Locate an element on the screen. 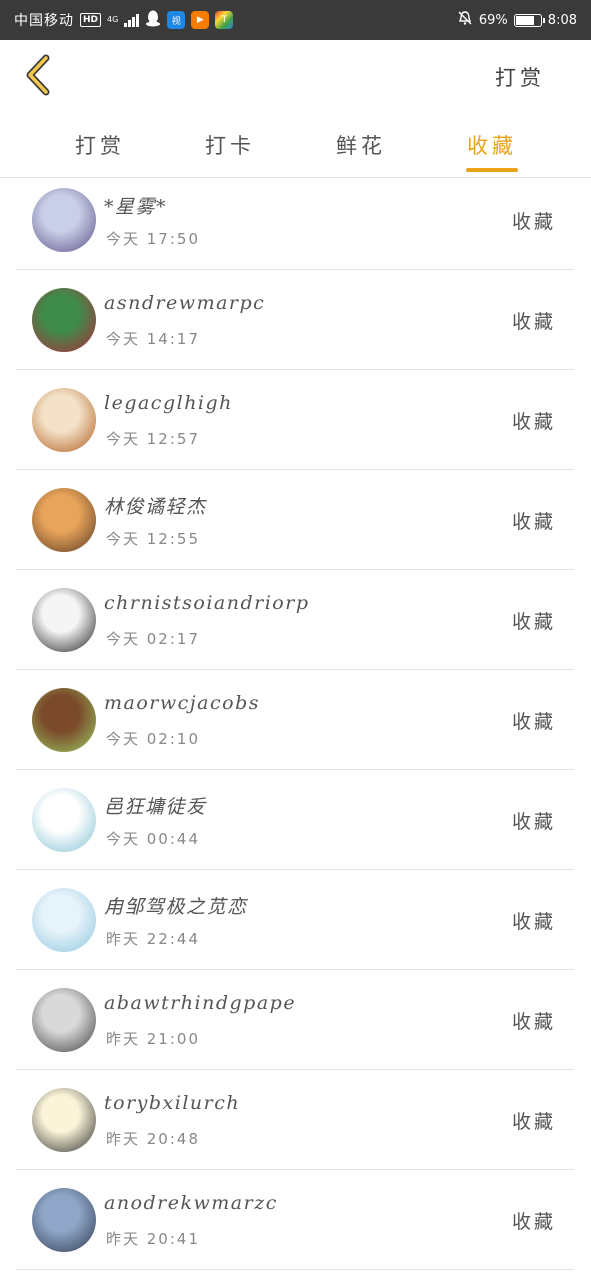 The width and height of the screenshot is (591, 1280). list-item: legacglhigh 今天 12:57 收藏 is located at coordinates (295, 420).